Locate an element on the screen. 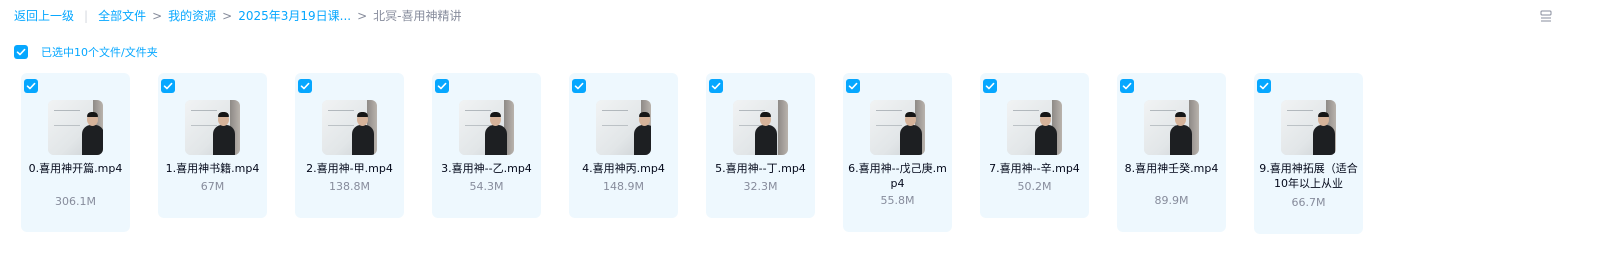  file-size: 306.1M is located at coordinates (75, 201).